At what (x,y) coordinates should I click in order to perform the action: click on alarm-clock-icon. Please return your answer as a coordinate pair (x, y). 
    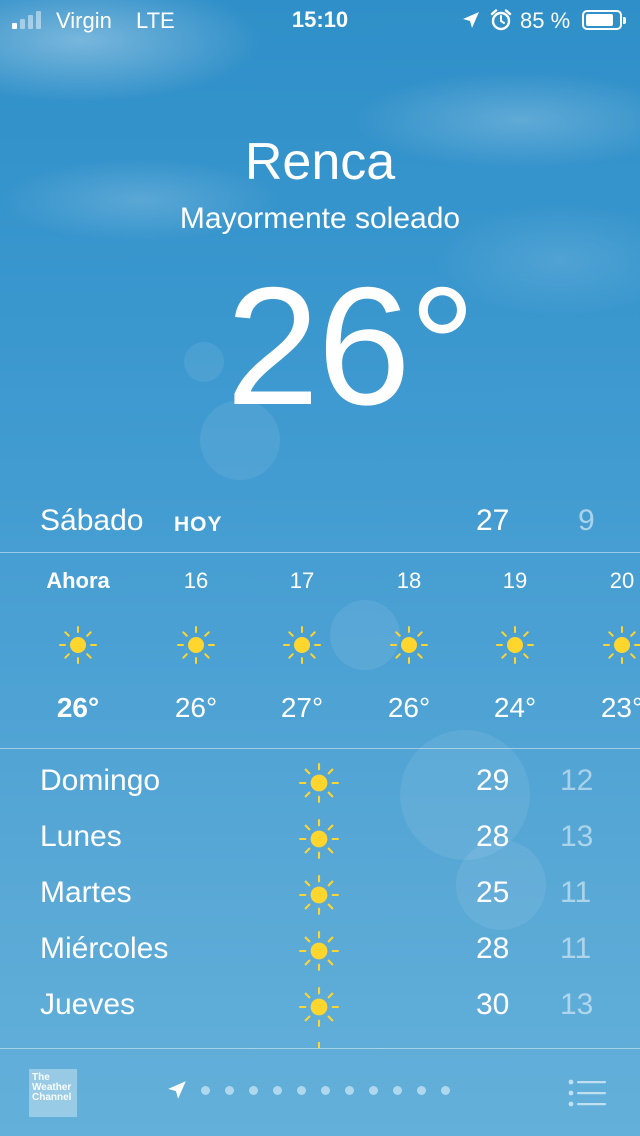
    Looking at the image, I should click on (501, 20).